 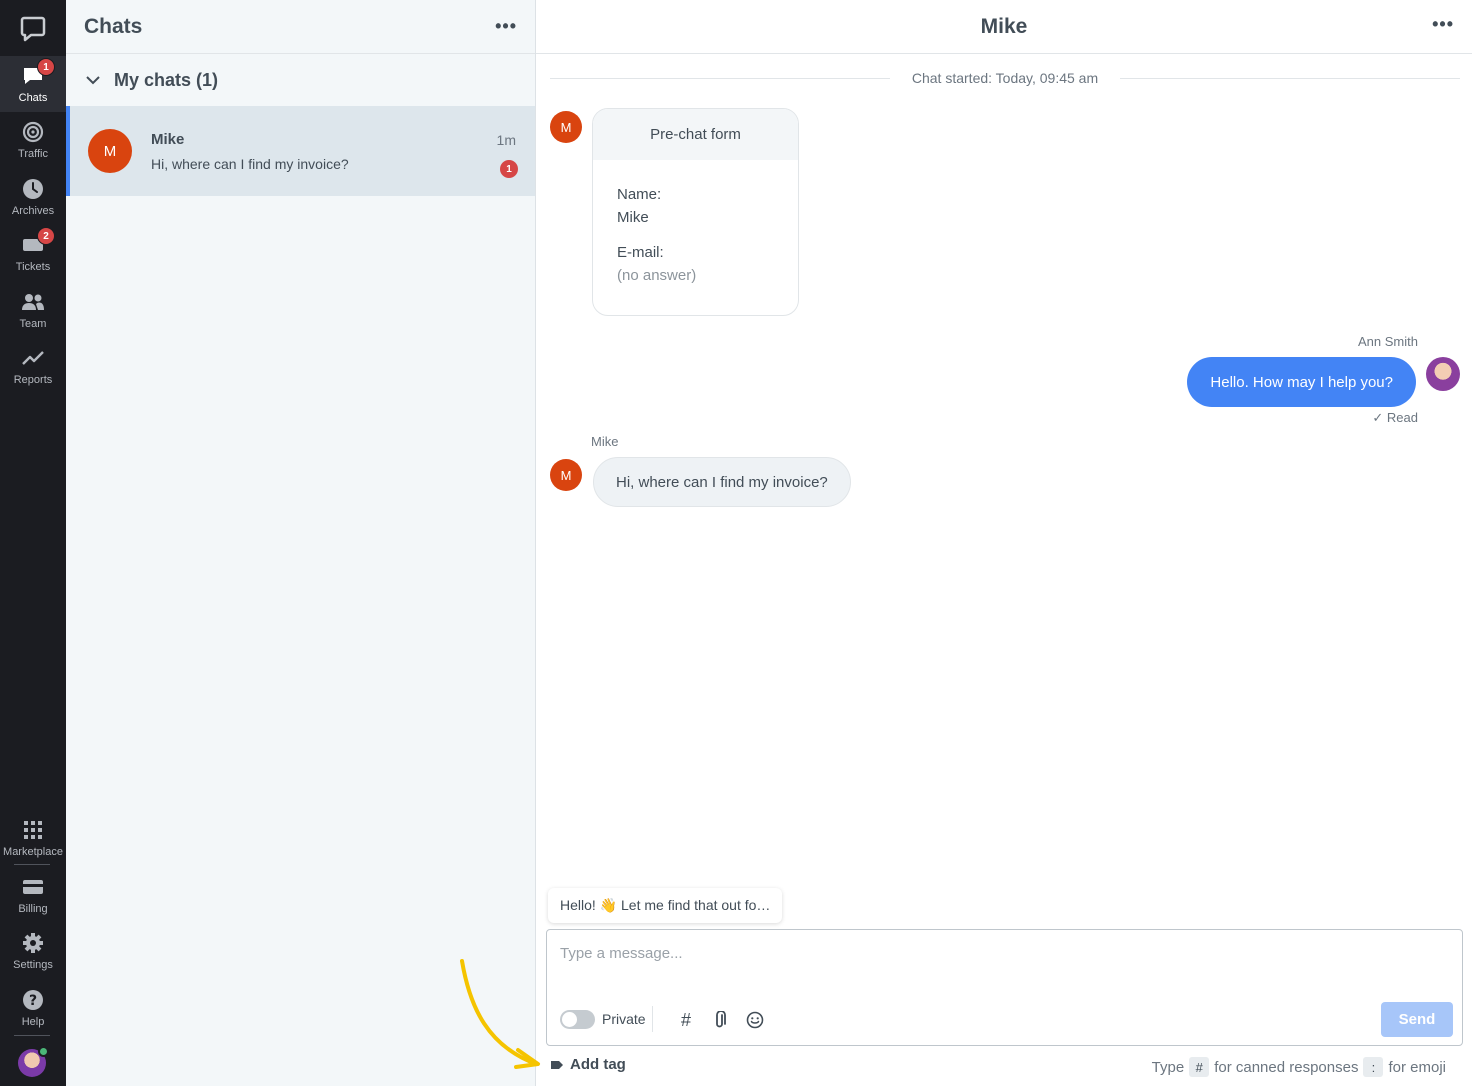 What do you see at coordinates (657, 275) in the screenshot?
I see `form-email-value: (no answer)` at bounding box center [657, 275].